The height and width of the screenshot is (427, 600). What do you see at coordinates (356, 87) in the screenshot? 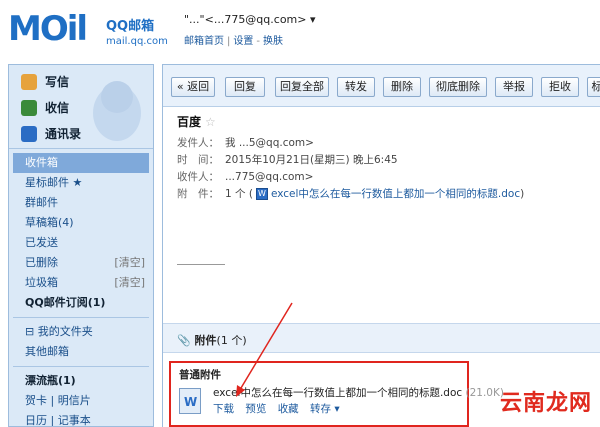
I see `forward-button: 转发` at bounding box center [356, 87].